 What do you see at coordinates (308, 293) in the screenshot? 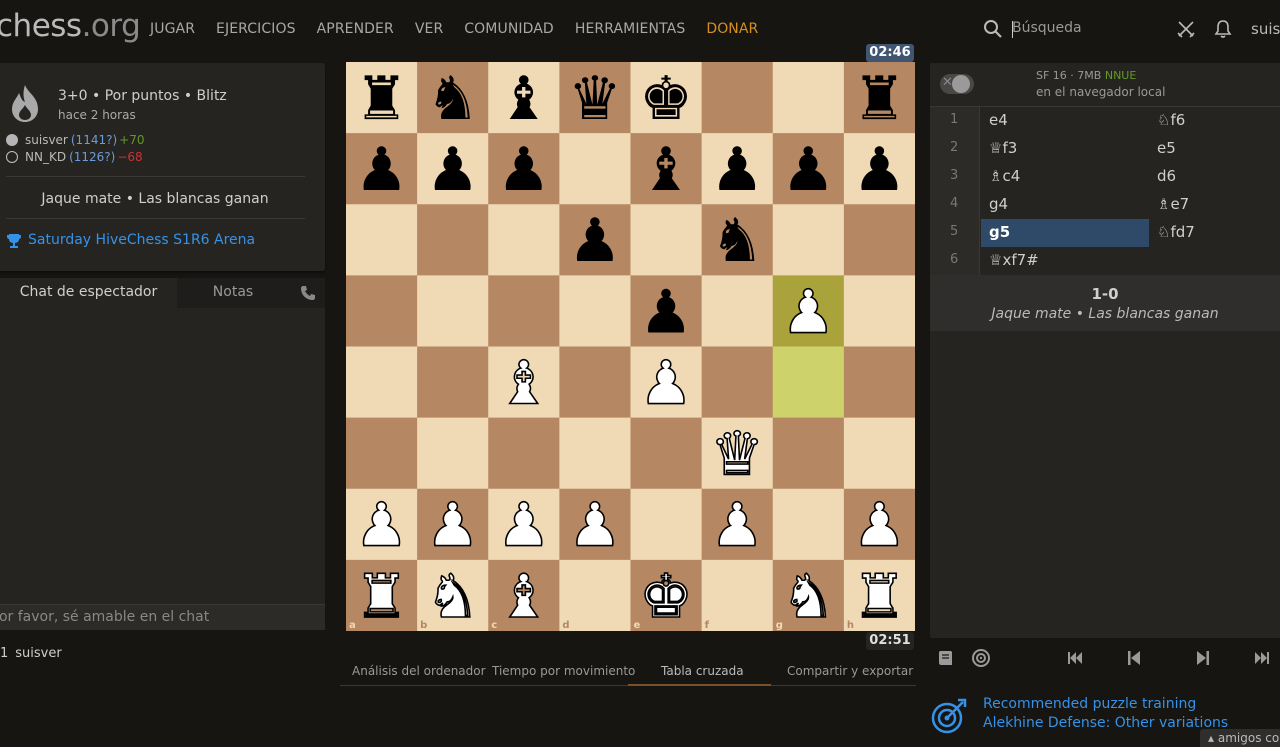
I see `phone-icon` at bounding box center [308, 293].